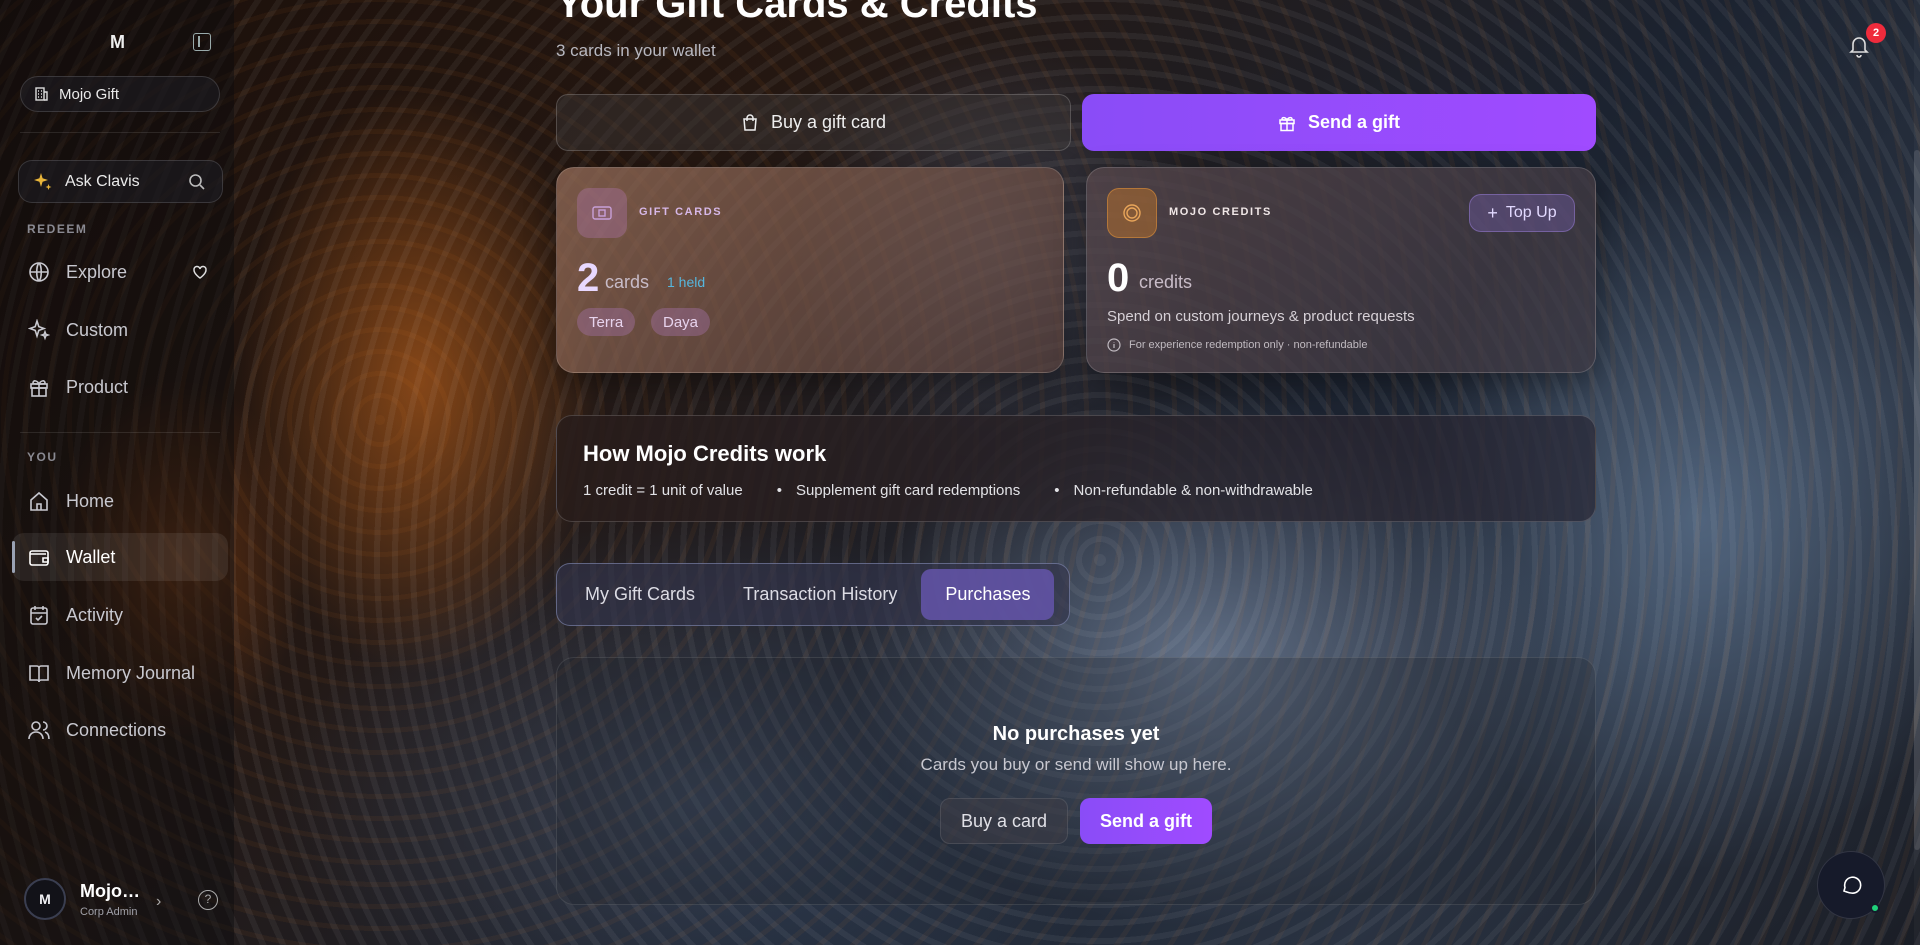 Image resolution: width=1920 pixels, height=945 pixels. I want to click on credit-rule: Supplement gift card redemptions, so click(898, 490).